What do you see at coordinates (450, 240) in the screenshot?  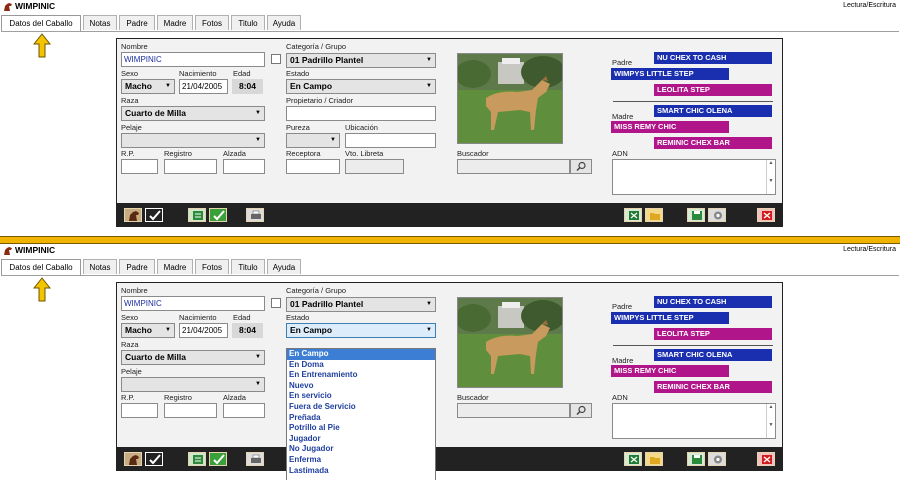 I see `screenshot-separator` at bounding box center [450, 240].